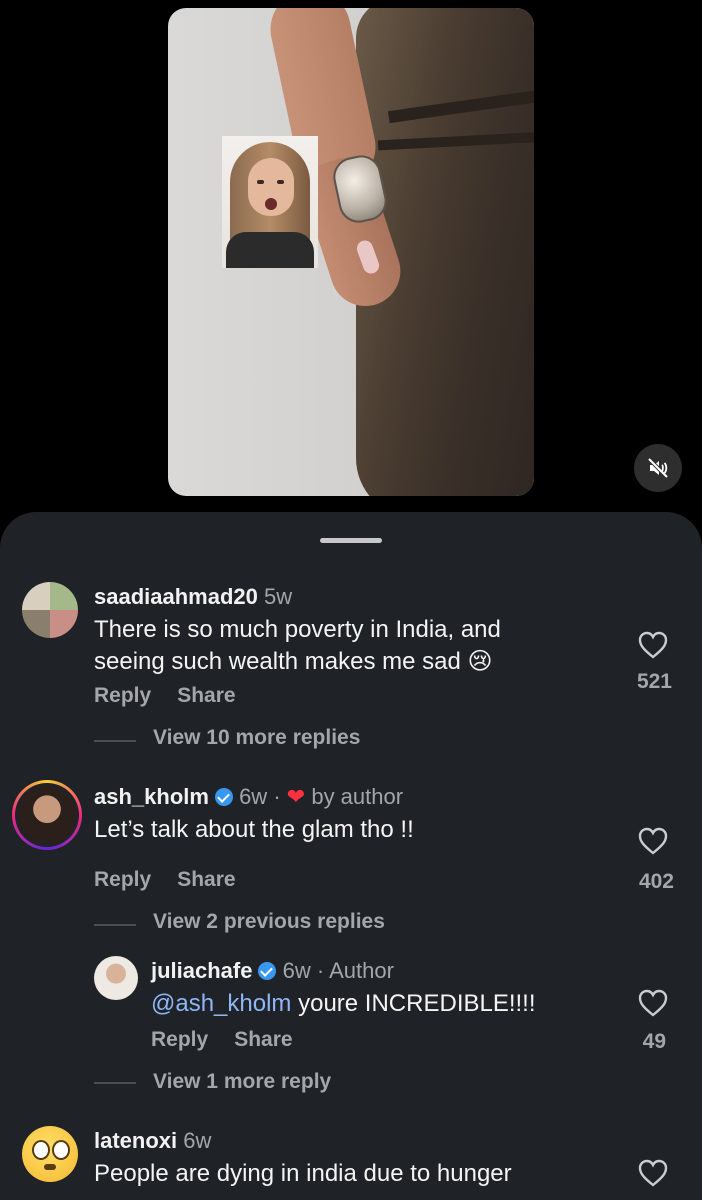 This screenshot has height=1200, width=702. I want to click on liked-by-author-label: by author, so click(357, 796).